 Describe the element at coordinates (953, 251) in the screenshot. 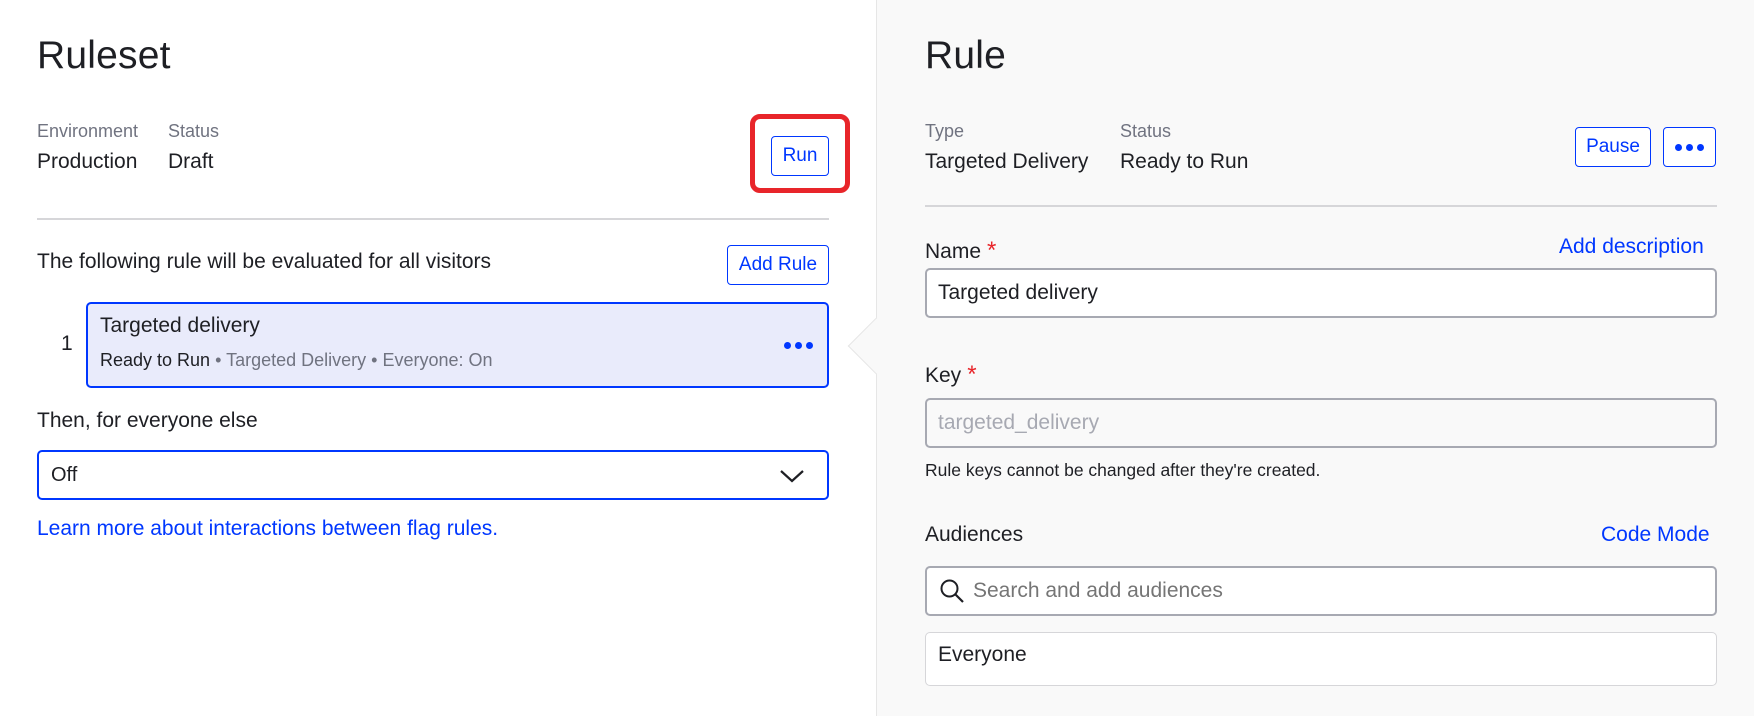

I see `name-label-text: Name` at that location.